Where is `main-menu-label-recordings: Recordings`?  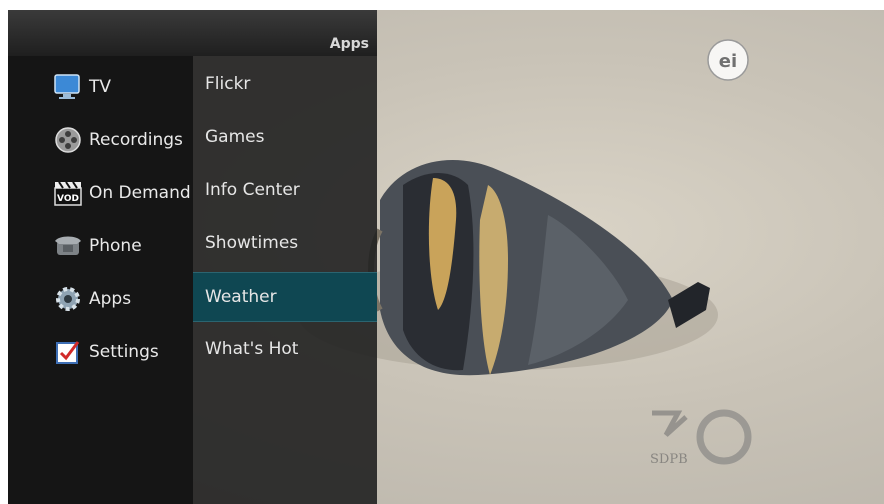 main-menu-label-recordings: Recordings is located at coordinates (136, 139).